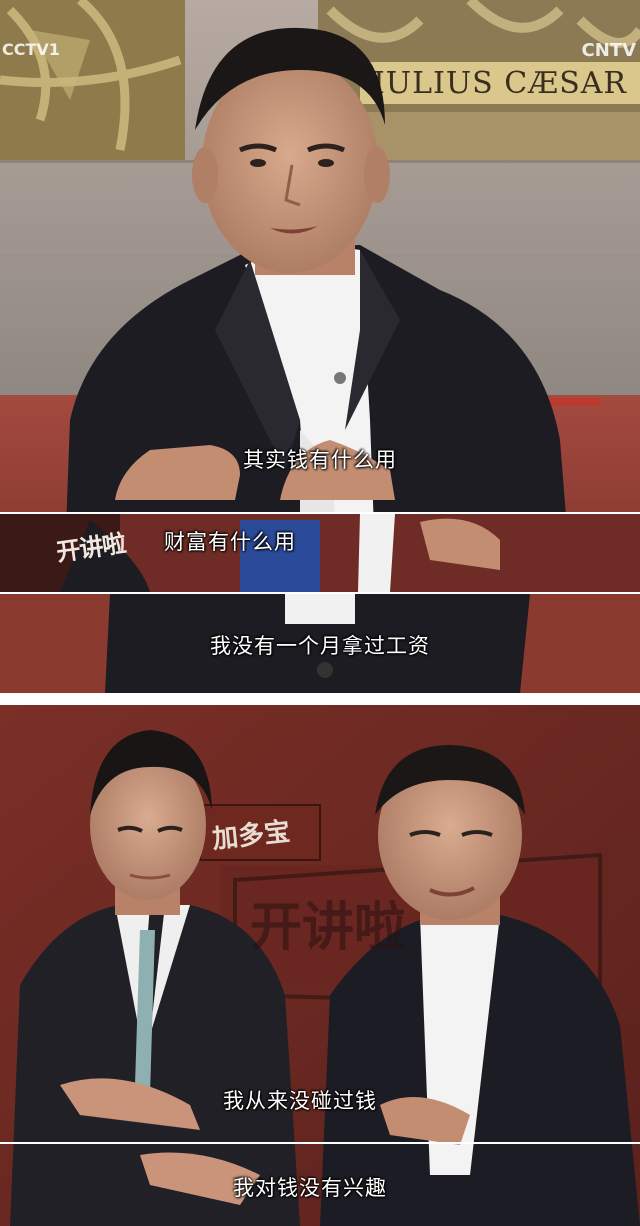 The height and width of the screenshot is (1226, 640). What do you see at coordinates (300, 1101) in the screenshot?
I see `subtitle-4: 我从来没碰过钱` at bounding box center [300, 1101].